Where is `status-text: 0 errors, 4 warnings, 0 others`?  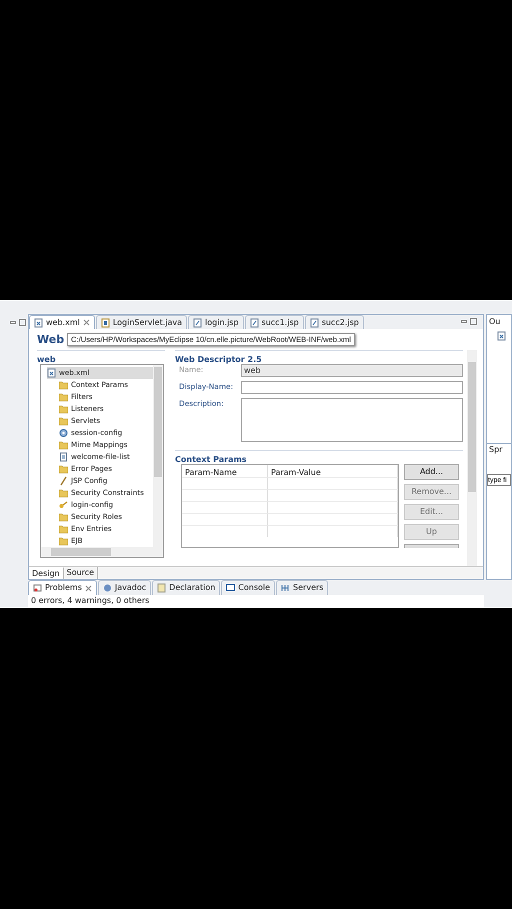
status-text: 0 errors, 4 warnings, 0 others is located at coordinates (256, 601).